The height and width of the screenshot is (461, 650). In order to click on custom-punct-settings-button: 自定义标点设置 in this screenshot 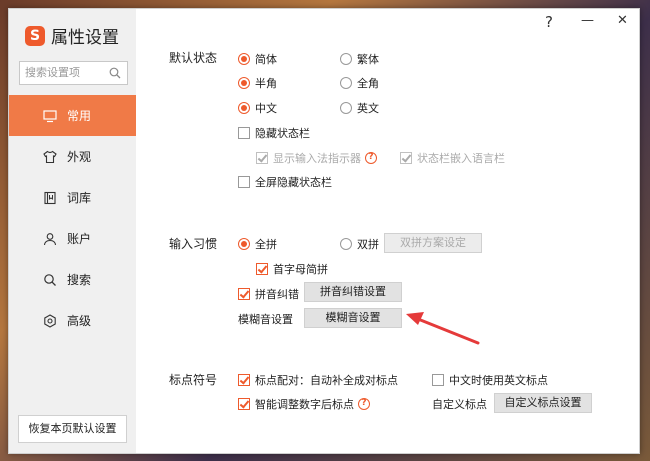, I will do `click(543, 403)`.